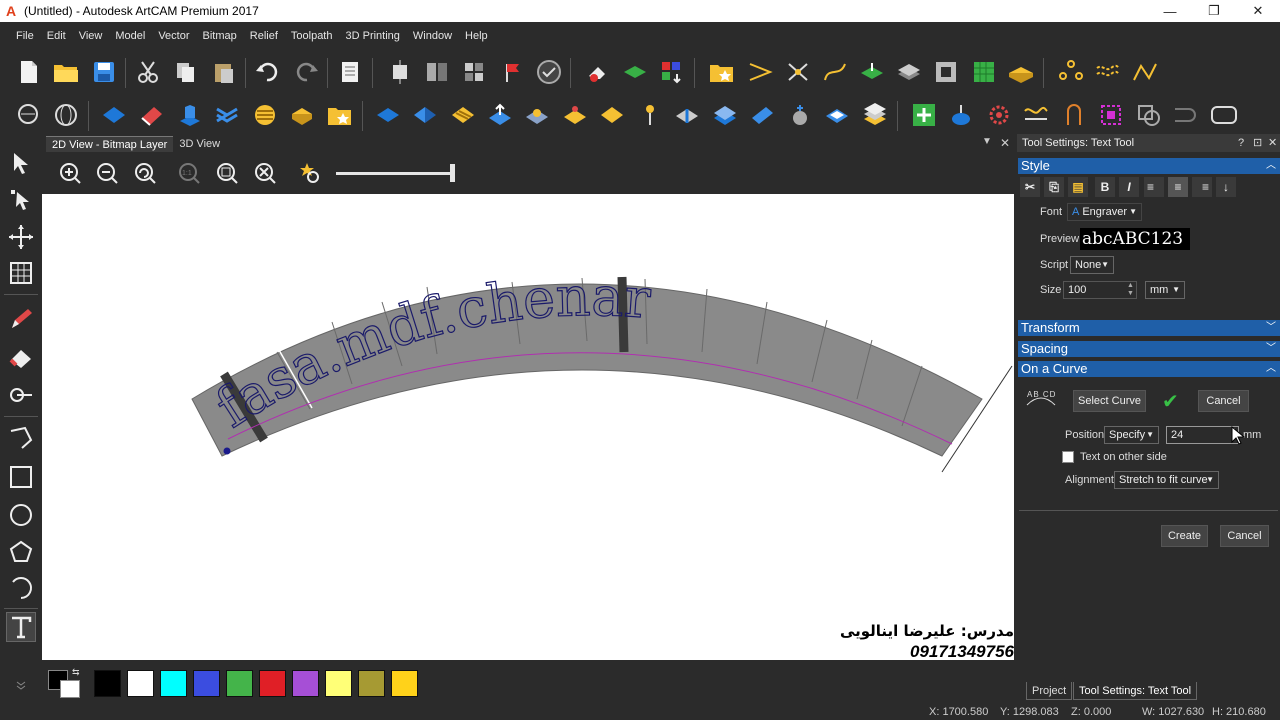  What do you see at coordinates (1258, 11) in the screenshot?
I see `close-button: ✕` at bounding box center [1258, 11].